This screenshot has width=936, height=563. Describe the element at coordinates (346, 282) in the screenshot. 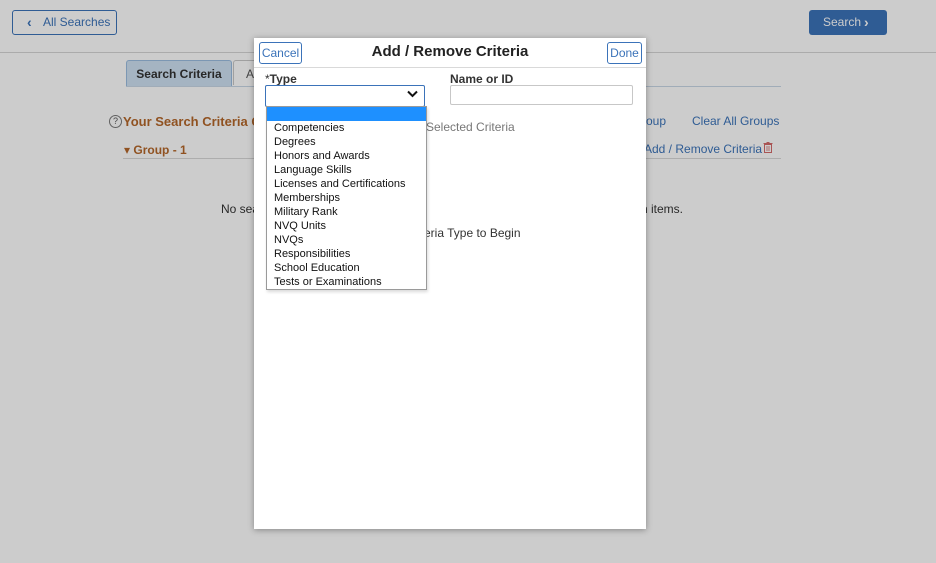

I see `type-option: Tests or Examinations` at that location.